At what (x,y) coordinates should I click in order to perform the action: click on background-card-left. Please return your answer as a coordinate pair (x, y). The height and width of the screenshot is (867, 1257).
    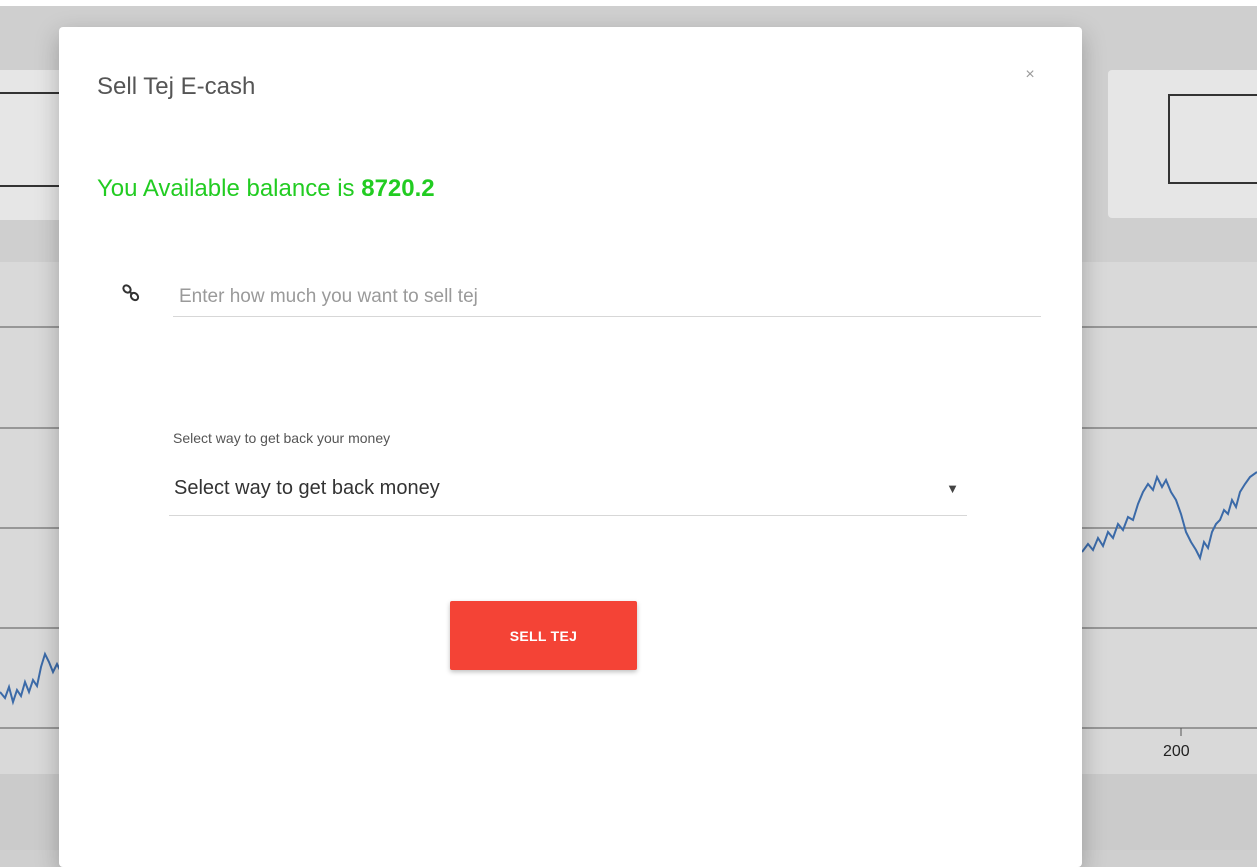
    Looking at the image, I should click on (30, 145).